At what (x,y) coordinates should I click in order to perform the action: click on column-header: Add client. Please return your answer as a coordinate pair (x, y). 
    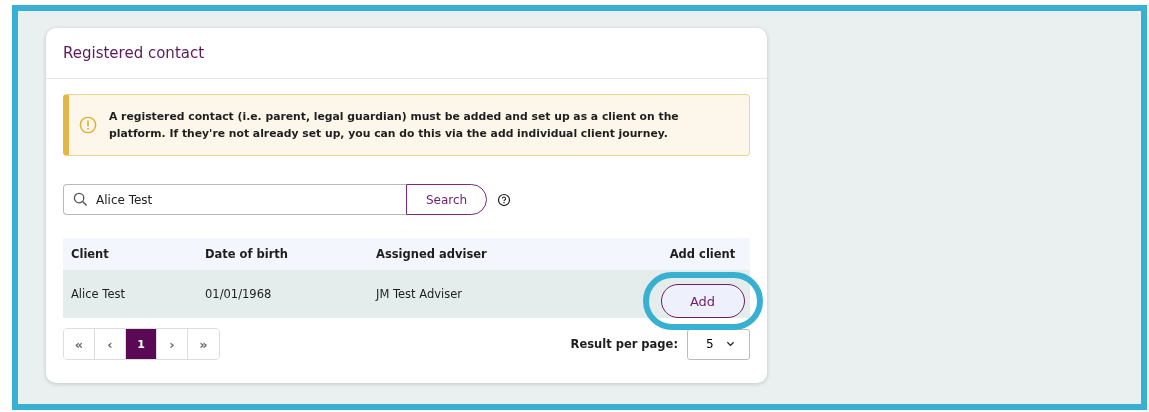
    Looking at the image, I should click on (702, 254).